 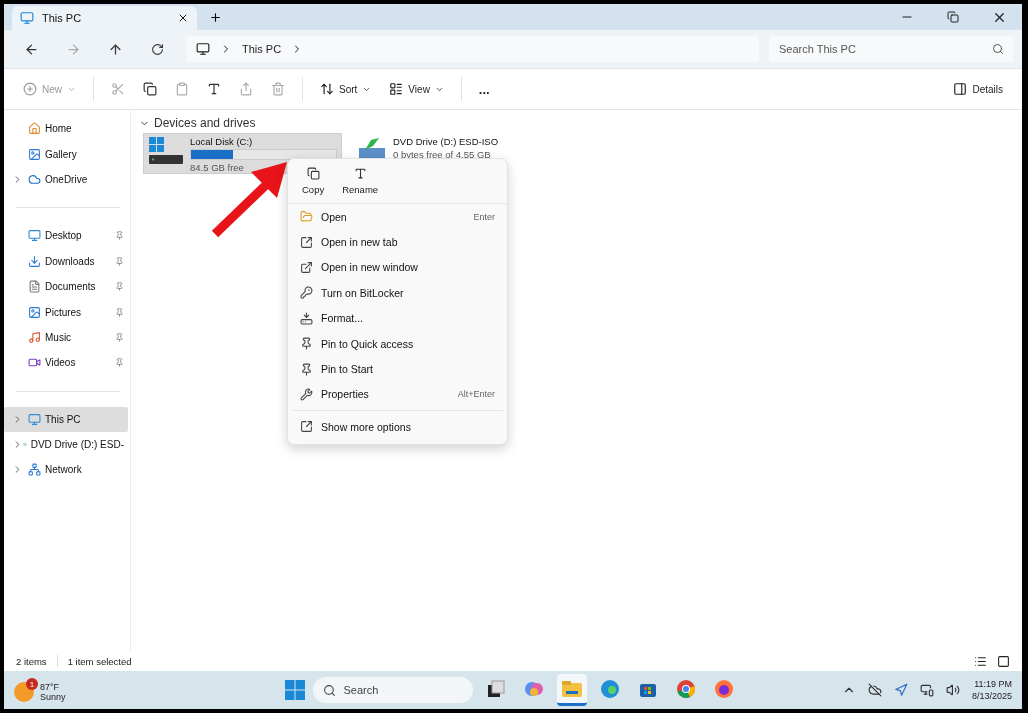 I want to click on more-options-icon, so click(x=306, y=427).